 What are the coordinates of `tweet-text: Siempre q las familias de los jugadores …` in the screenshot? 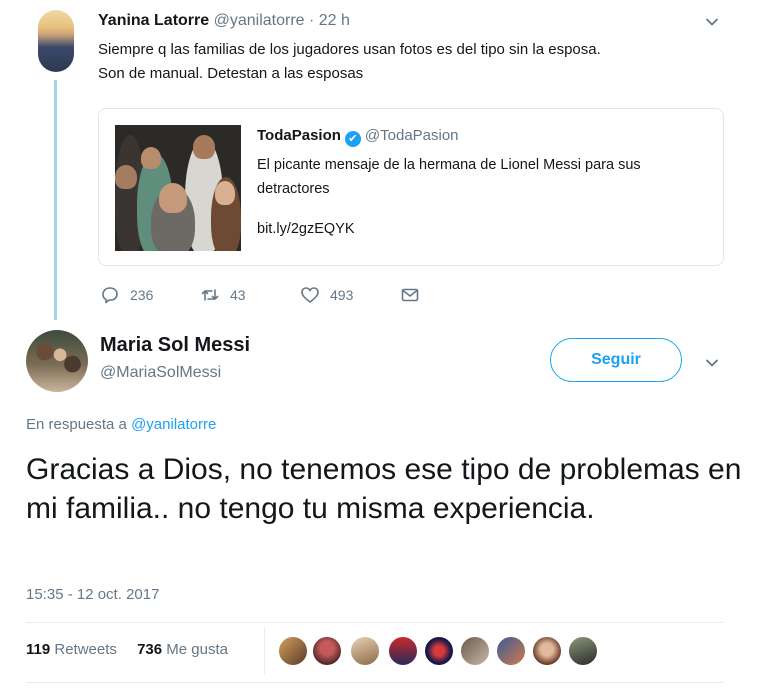 It's located at (408, 62).